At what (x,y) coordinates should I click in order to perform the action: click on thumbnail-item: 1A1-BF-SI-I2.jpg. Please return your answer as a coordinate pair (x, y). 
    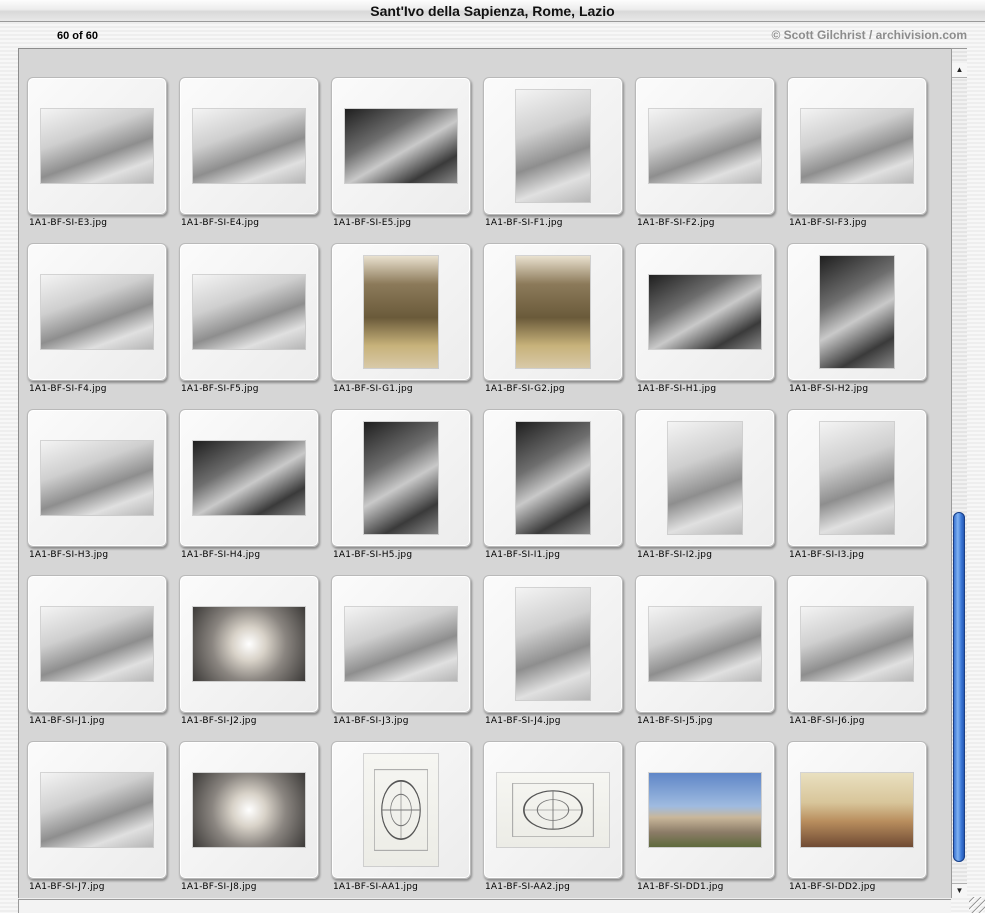
    Looking at the image, I should click on (705, 489).